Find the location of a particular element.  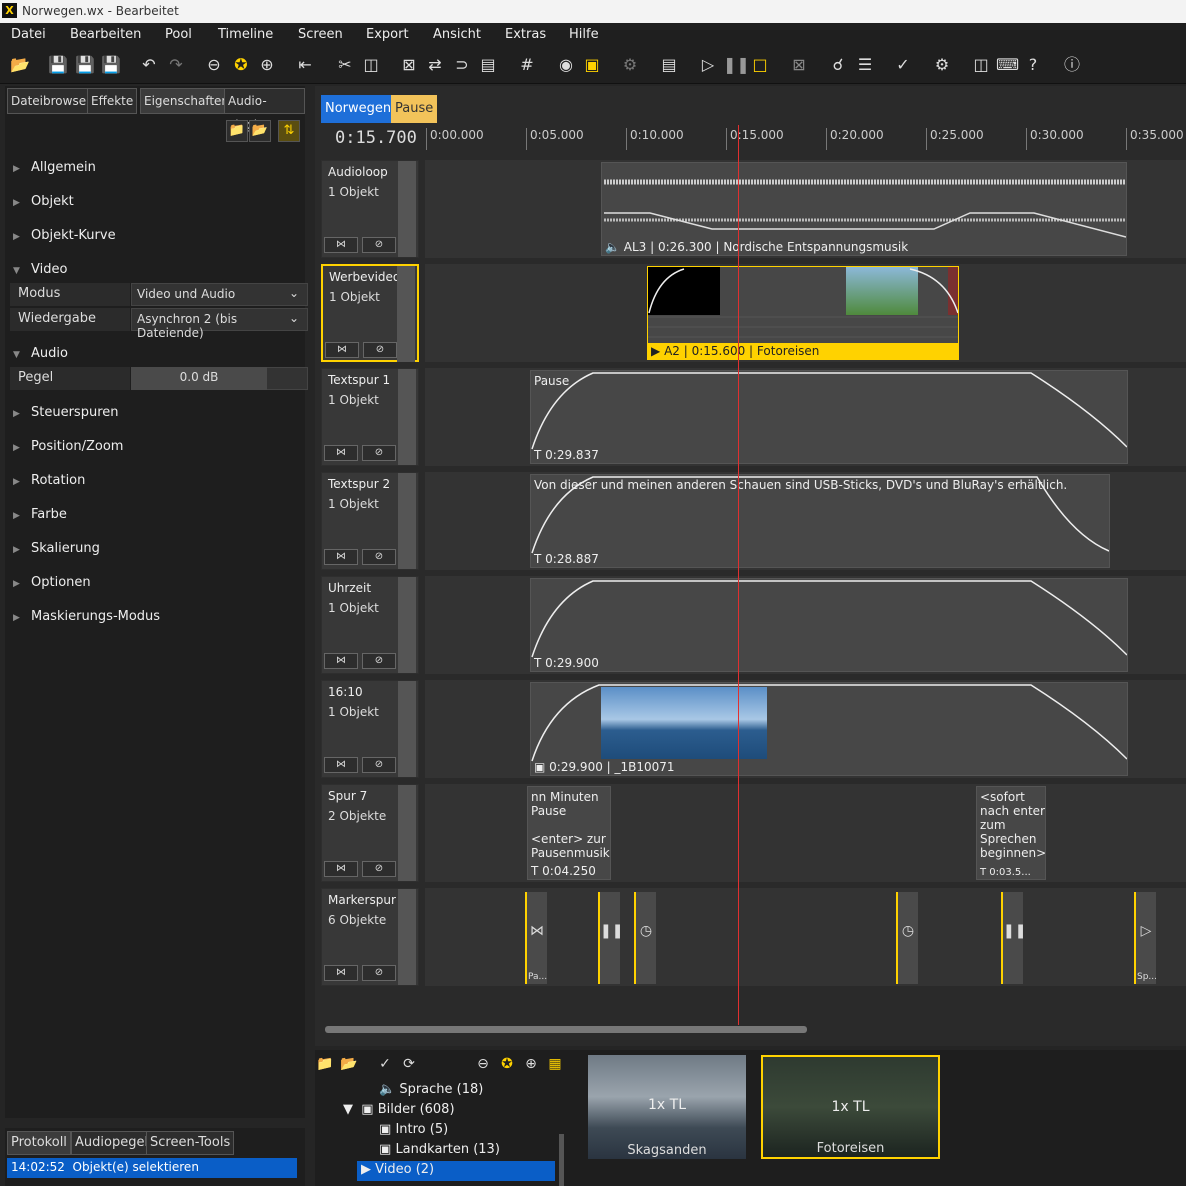

person-icon: ⚙ is located at coordinates (630, 65).